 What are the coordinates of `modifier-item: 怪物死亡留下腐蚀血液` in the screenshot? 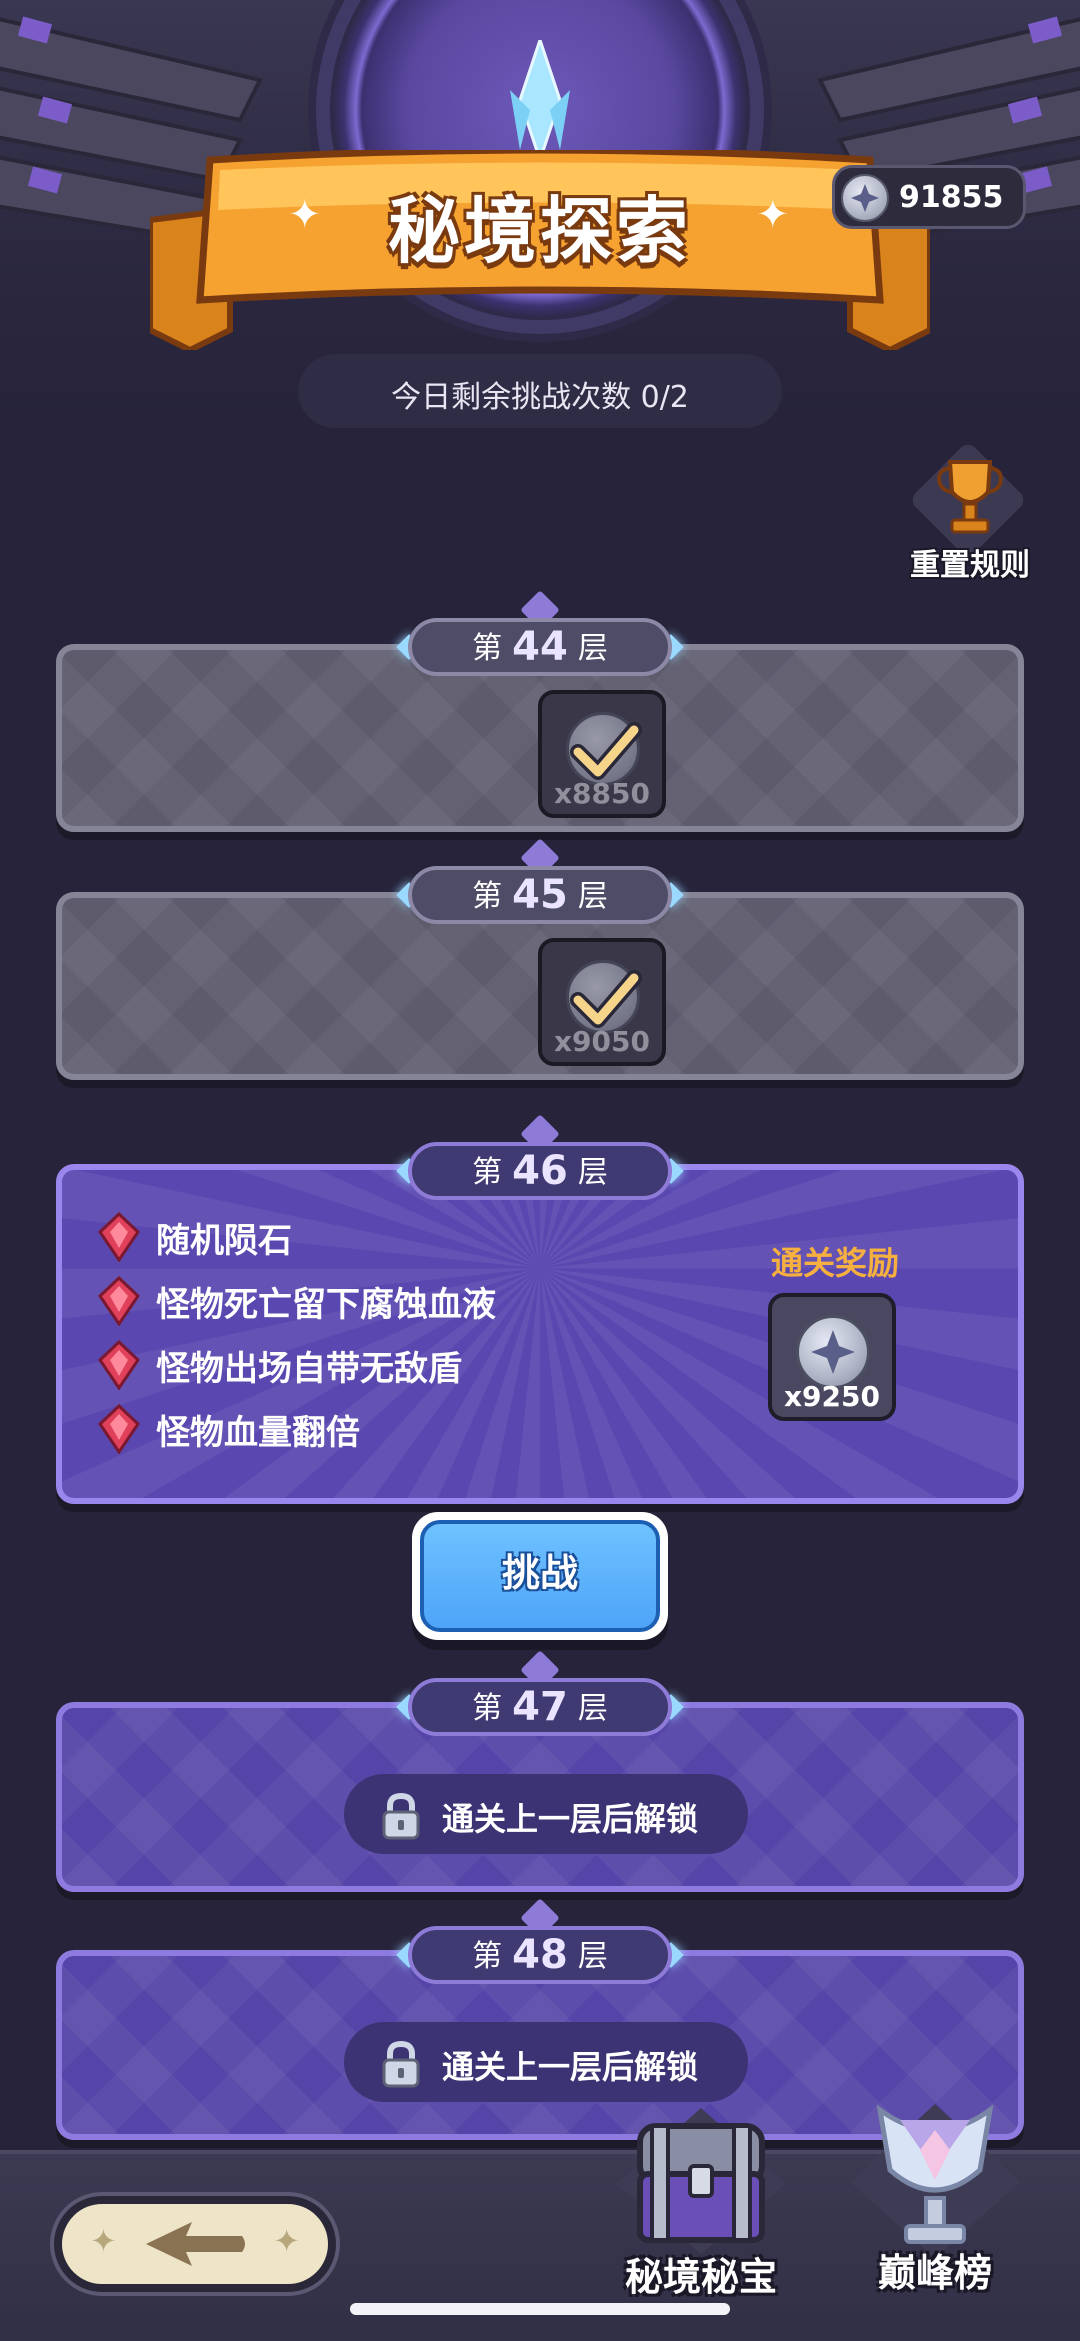 It's located at (297, 1301).